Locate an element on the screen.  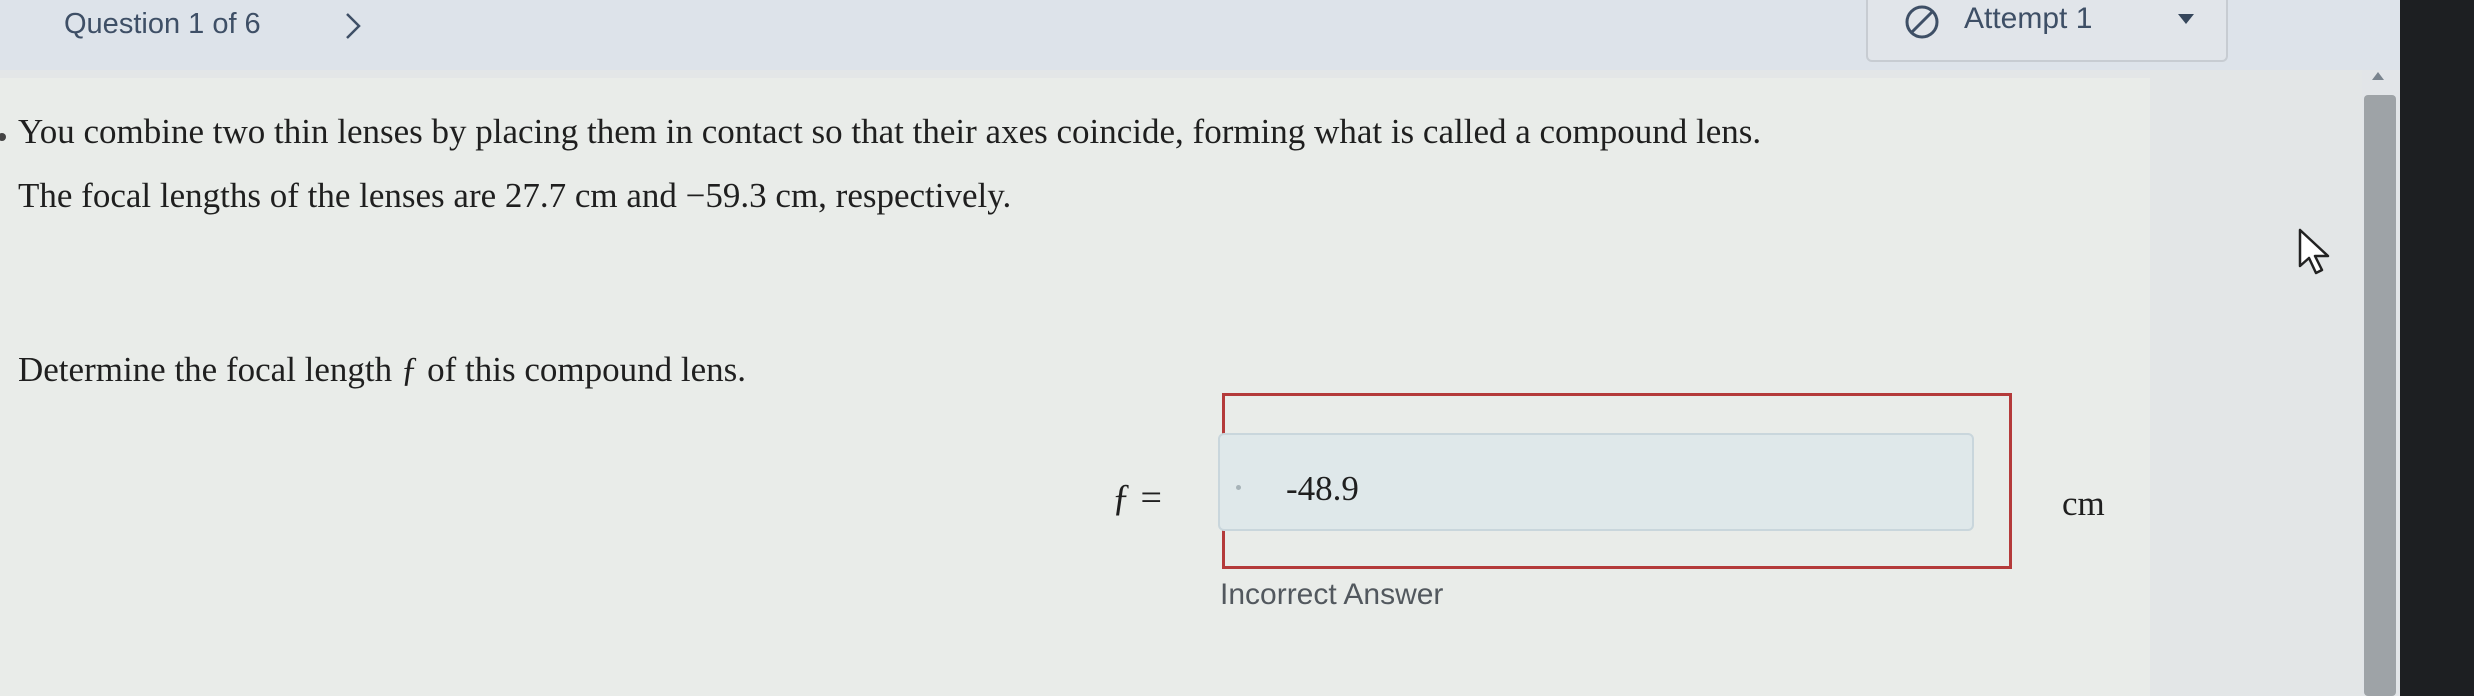
attempt-label: Attempt 1 is located at coordinates (2028, 18).